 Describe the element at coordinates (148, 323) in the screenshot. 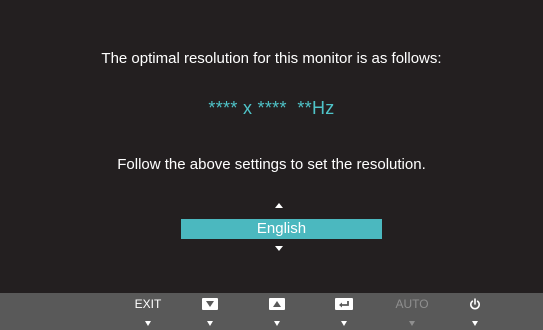

I see `exit-pointer-icon` at that location.